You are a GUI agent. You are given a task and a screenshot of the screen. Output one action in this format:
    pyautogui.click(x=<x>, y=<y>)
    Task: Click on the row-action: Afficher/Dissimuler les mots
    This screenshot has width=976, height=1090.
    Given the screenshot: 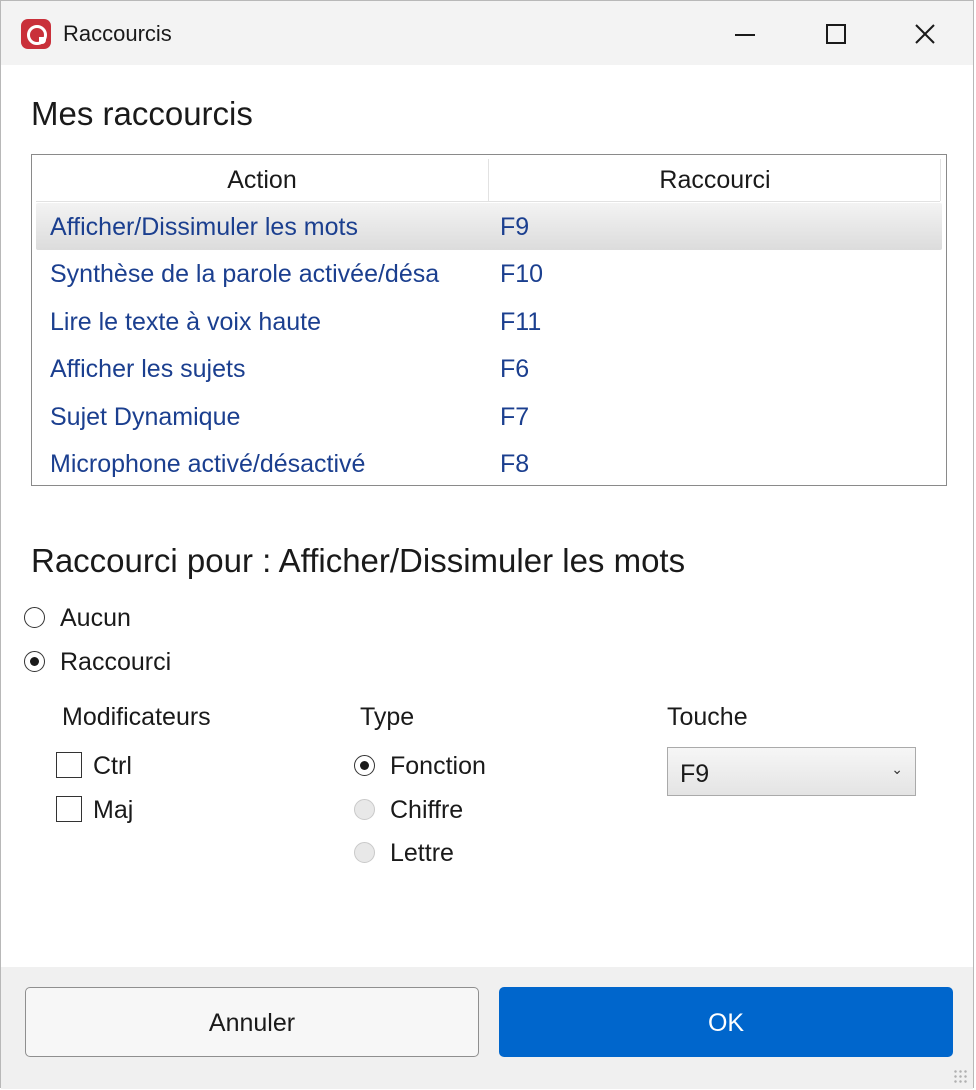 What is the action you would take?
    pyautogui.click(x=204, y=227)
    